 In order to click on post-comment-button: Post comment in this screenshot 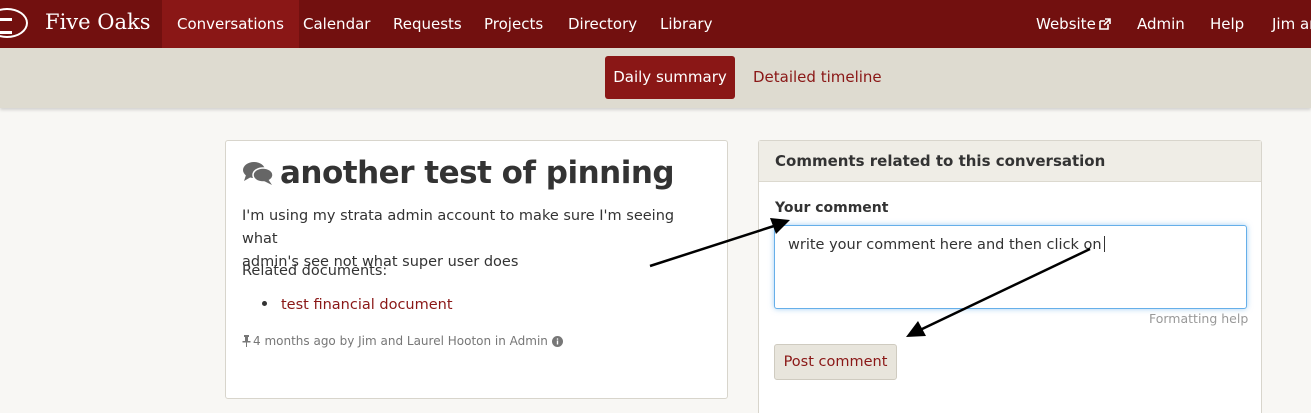, I will do `click(835, 362)`.